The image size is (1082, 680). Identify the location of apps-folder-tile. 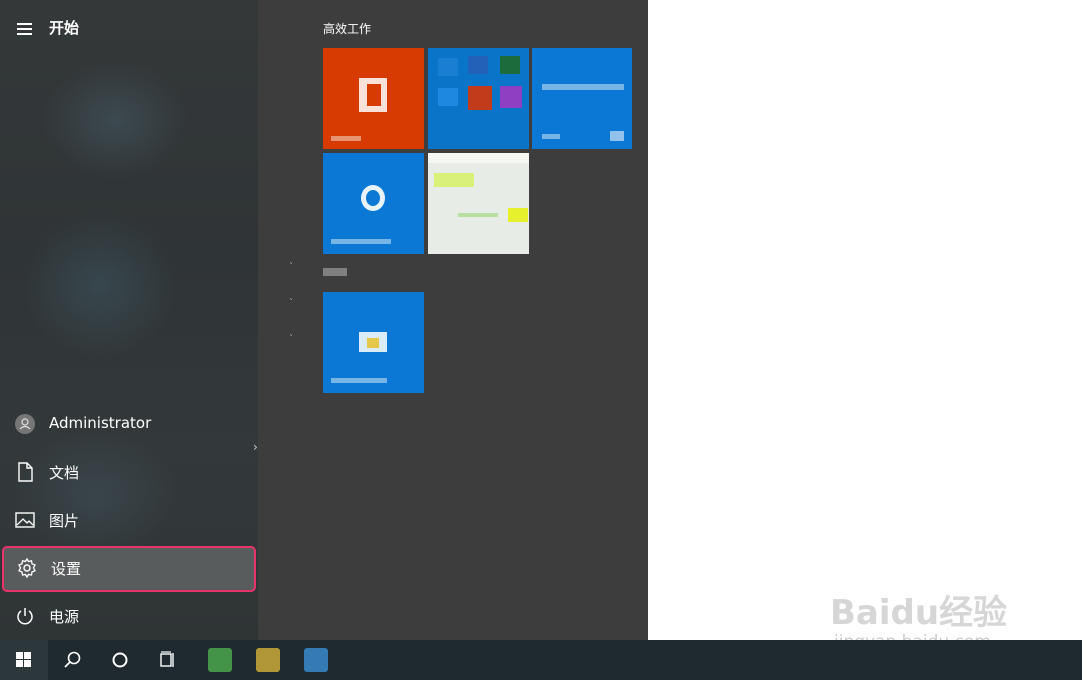
(478, 98).